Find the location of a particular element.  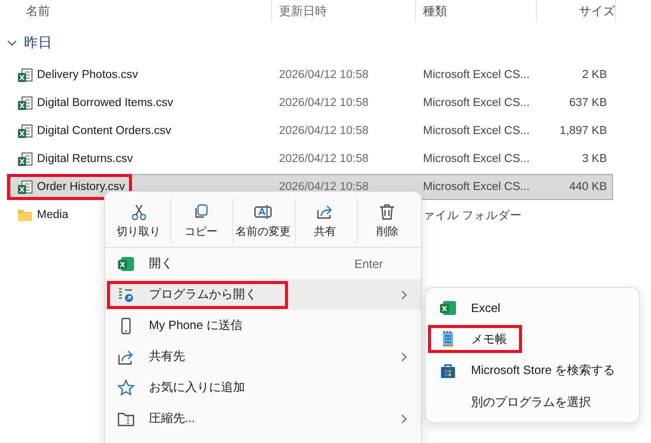

file-name: Digital Returns.csv is located at coordinates (85, 159).